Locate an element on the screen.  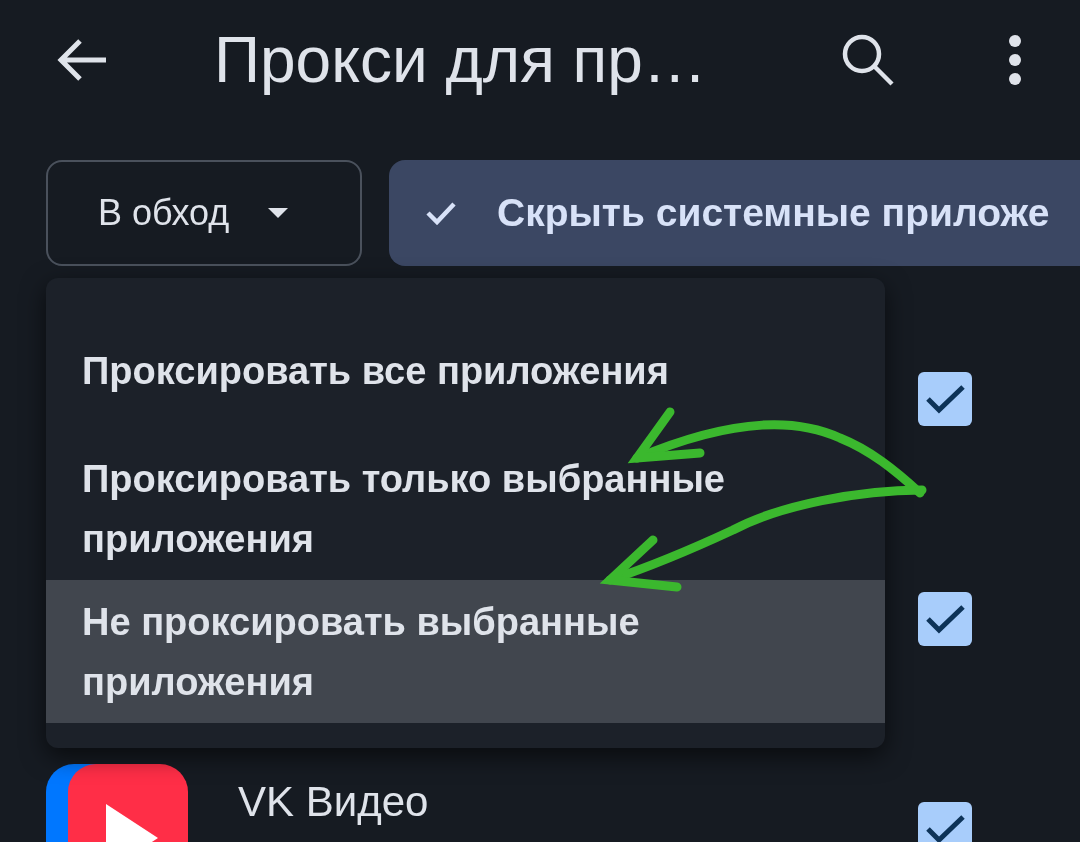
menu-item: Не проксировать выбранные приложения is located at coordinates (465, 651).